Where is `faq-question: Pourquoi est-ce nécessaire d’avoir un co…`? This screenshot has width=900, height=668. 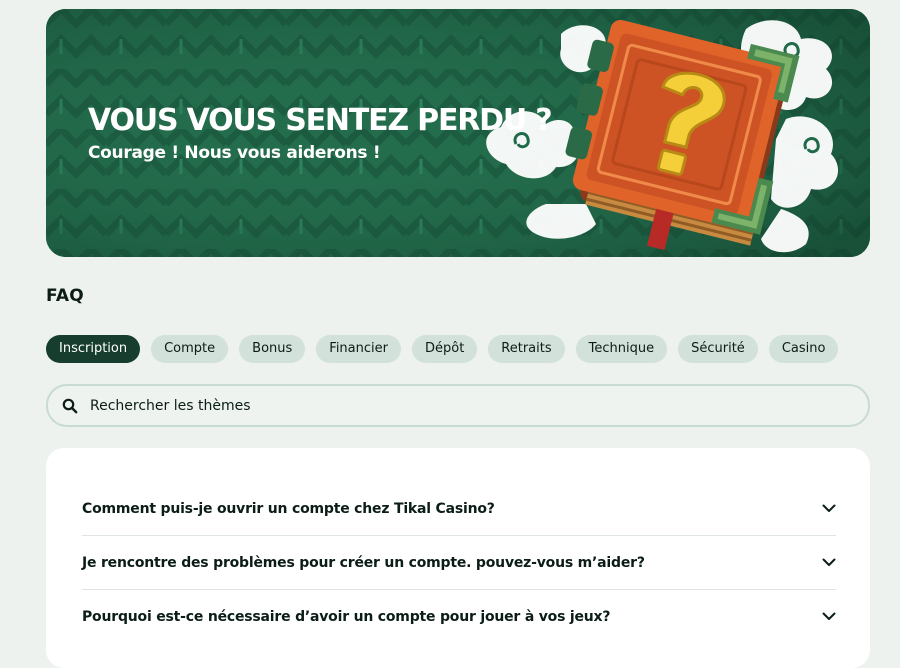
faq-question: Pourquoi est-ce nécessaire d’avoir un co… is located at coordinates (346, 616).